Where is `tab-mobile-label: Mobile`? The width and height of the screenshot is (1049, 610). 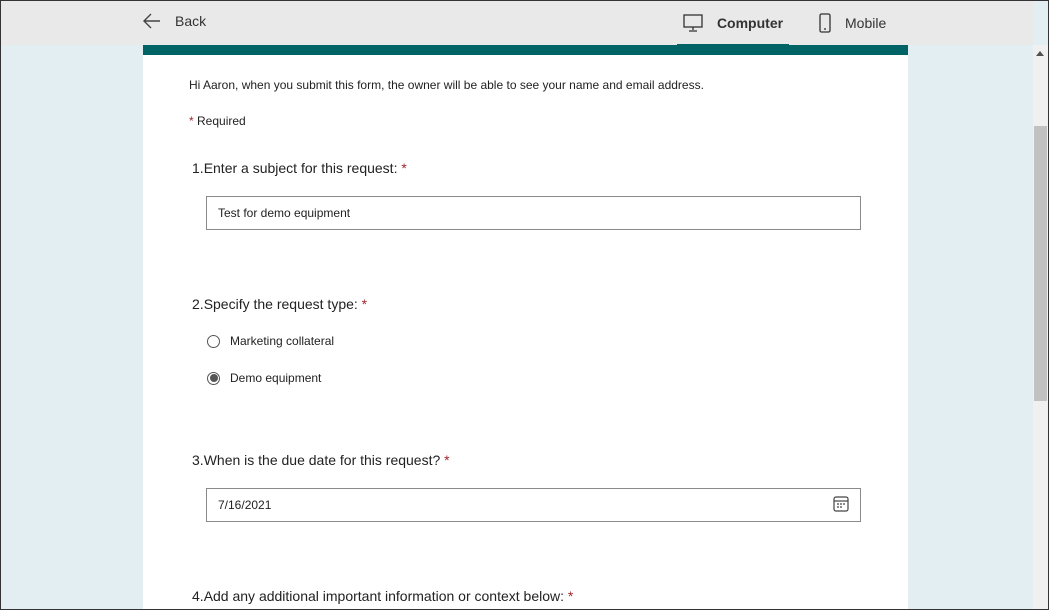
tab-mobile-label: Mobile is located at coordinates (866, 22).